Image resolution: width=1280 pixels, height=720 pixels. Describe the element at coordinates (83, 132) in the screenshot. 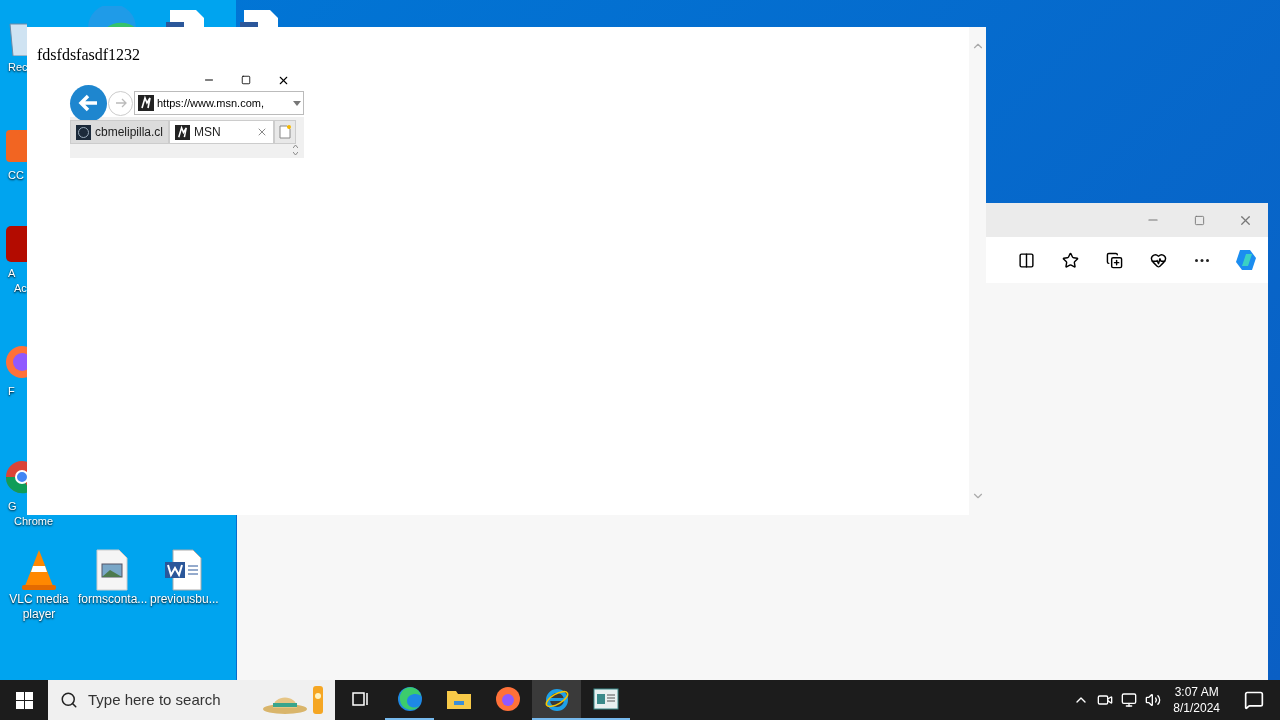

I see `site-logo-icon` at that location.